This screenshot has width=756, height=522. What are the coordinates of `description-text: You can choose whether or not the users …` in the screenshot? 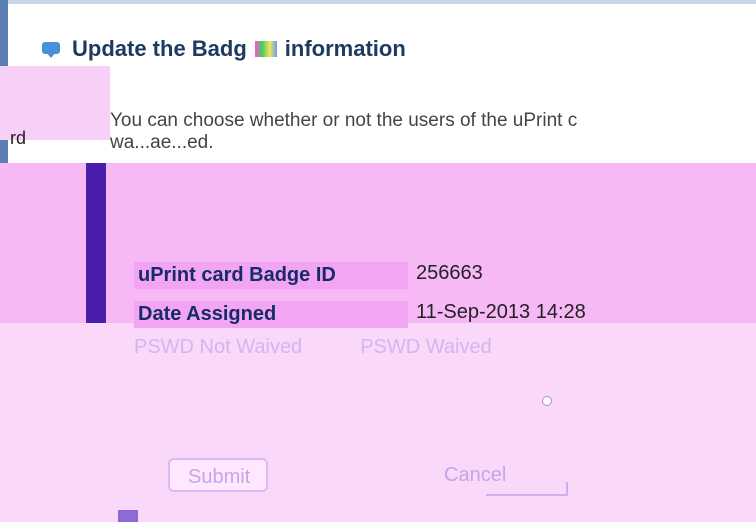 It's located at (433, 132).